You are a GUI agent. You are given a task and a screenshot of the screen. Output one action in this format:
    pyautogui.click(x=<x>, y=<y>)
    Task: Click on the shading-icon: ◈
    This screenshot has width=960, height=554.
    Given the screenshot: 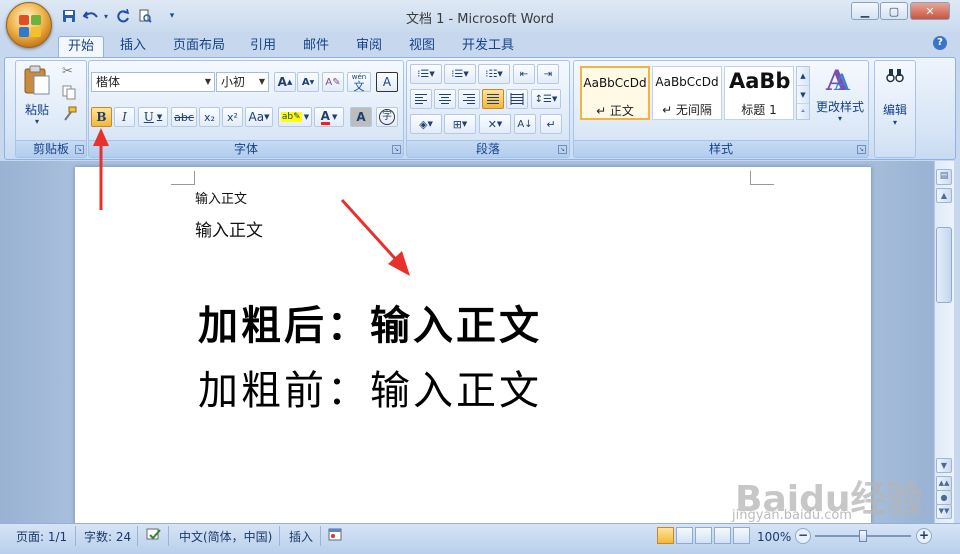 What is the action you would take?
    pyautogui.click(x=423, y=124)
    